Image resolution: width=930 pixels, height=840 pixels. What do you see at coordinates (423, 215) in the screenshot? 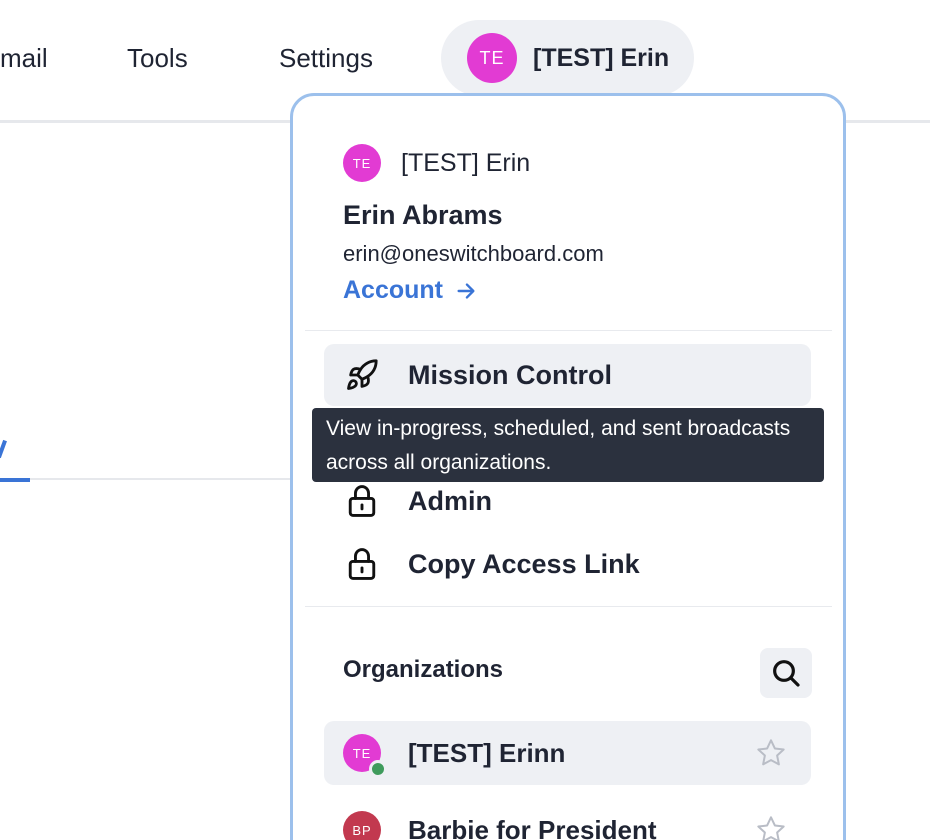
I see `user-full-name: Erin Abrams` at bounding box center [423, 215].